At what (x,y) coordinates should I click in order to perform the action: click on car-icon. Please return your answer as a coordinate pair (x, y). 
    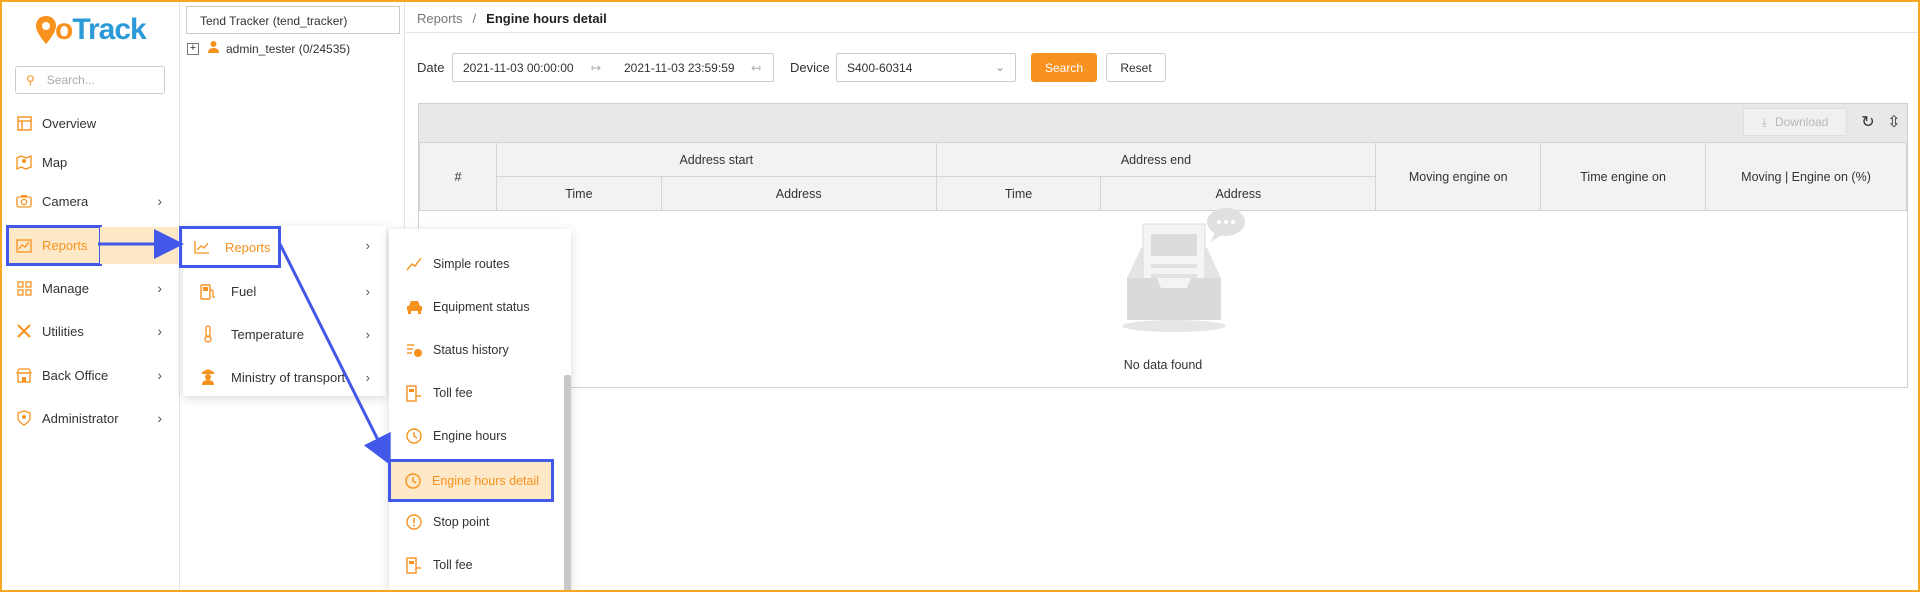
    Looking at the image, I should click on (414, 307).